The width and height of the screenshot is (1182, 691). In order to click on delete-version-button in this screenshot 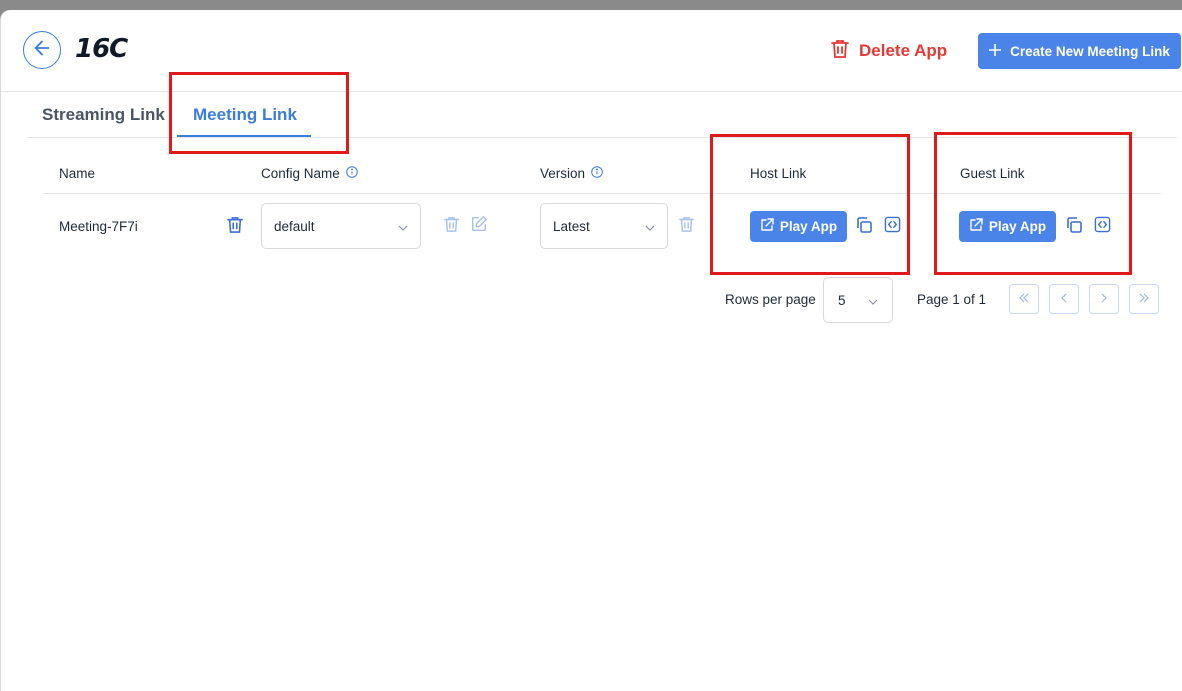, I will do `click(686, 227)`.